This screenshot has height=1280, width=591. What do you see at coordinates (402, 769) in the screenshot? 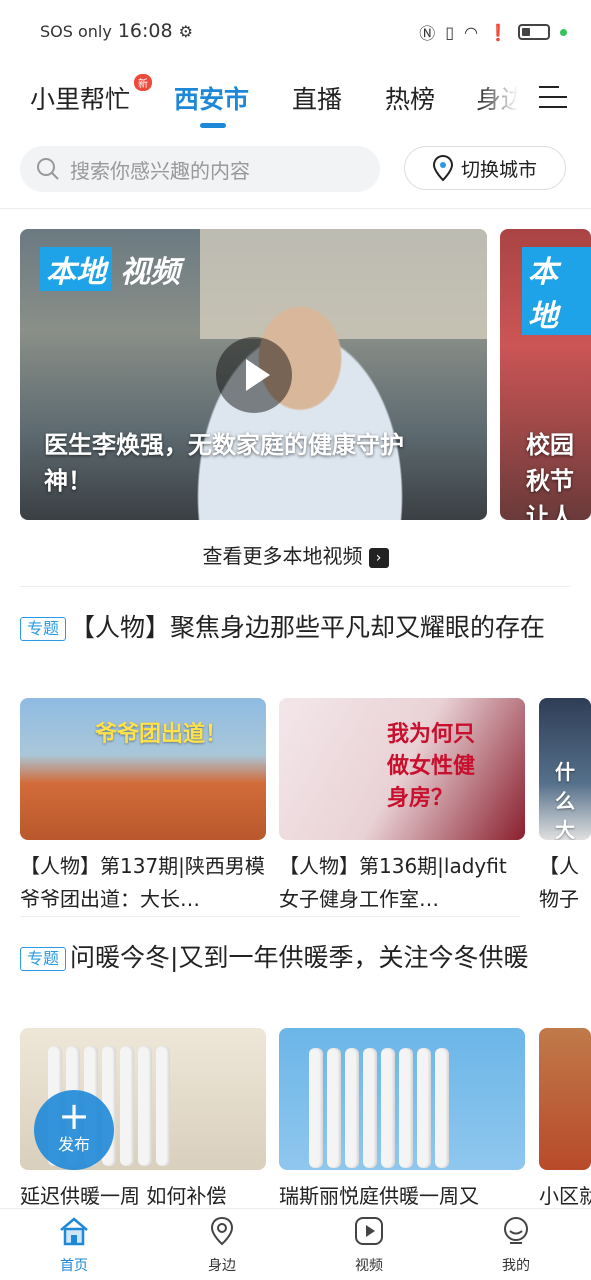
I see `card-thumbnail: 我为何只做女性健身房？` at bounding box center [402, 769].